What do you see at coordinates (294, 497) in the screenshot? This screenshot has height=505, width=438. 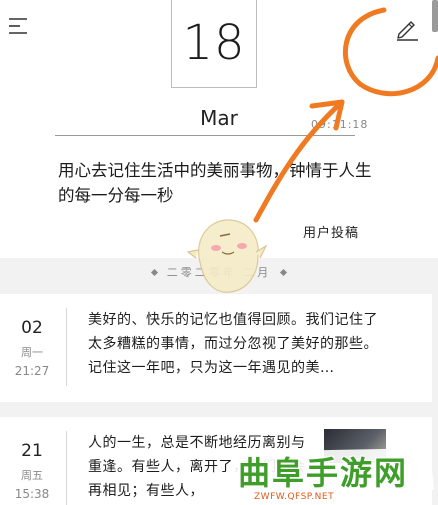 I see `watermark-url: ZWFW.QFSP.NET` at bounding box center [294, 497].